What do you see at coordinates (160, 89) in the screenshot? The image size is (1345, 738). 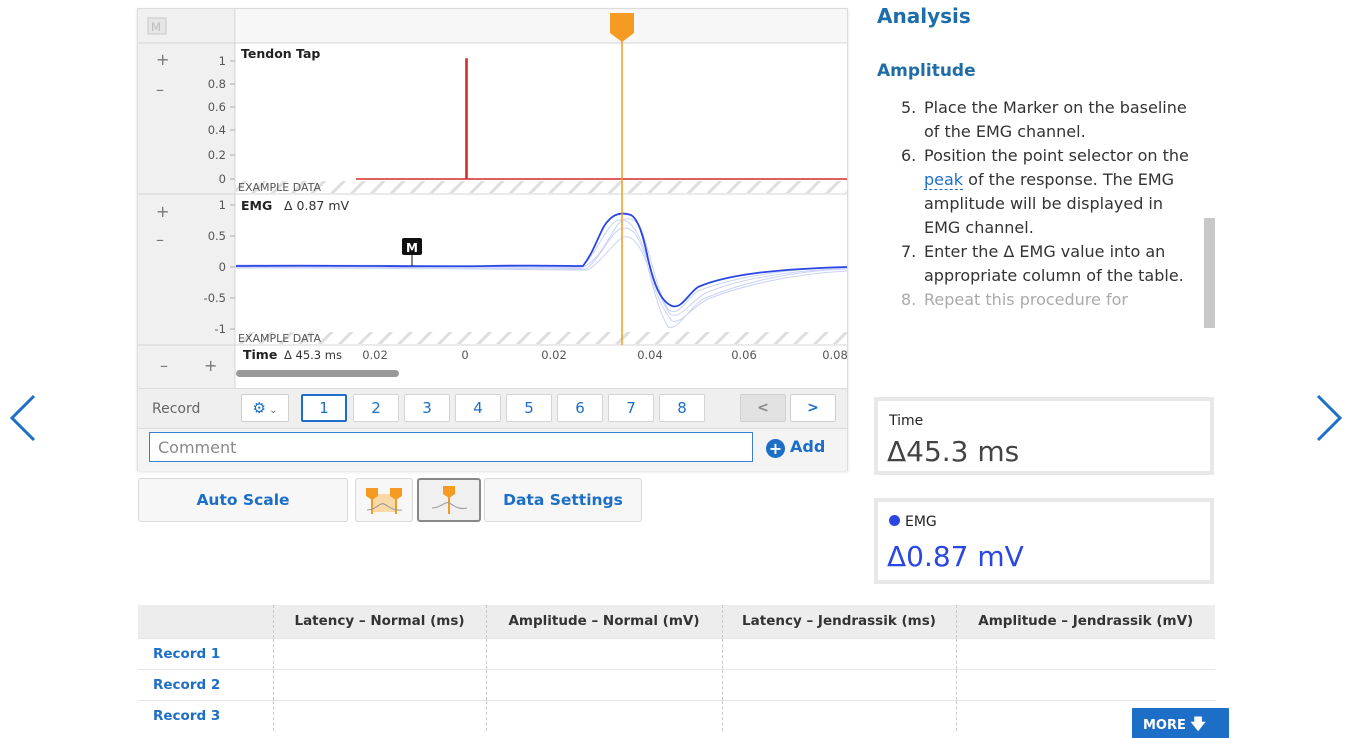 I see `tendon-zoom-out-button: –` at bounding box center [160, 89].